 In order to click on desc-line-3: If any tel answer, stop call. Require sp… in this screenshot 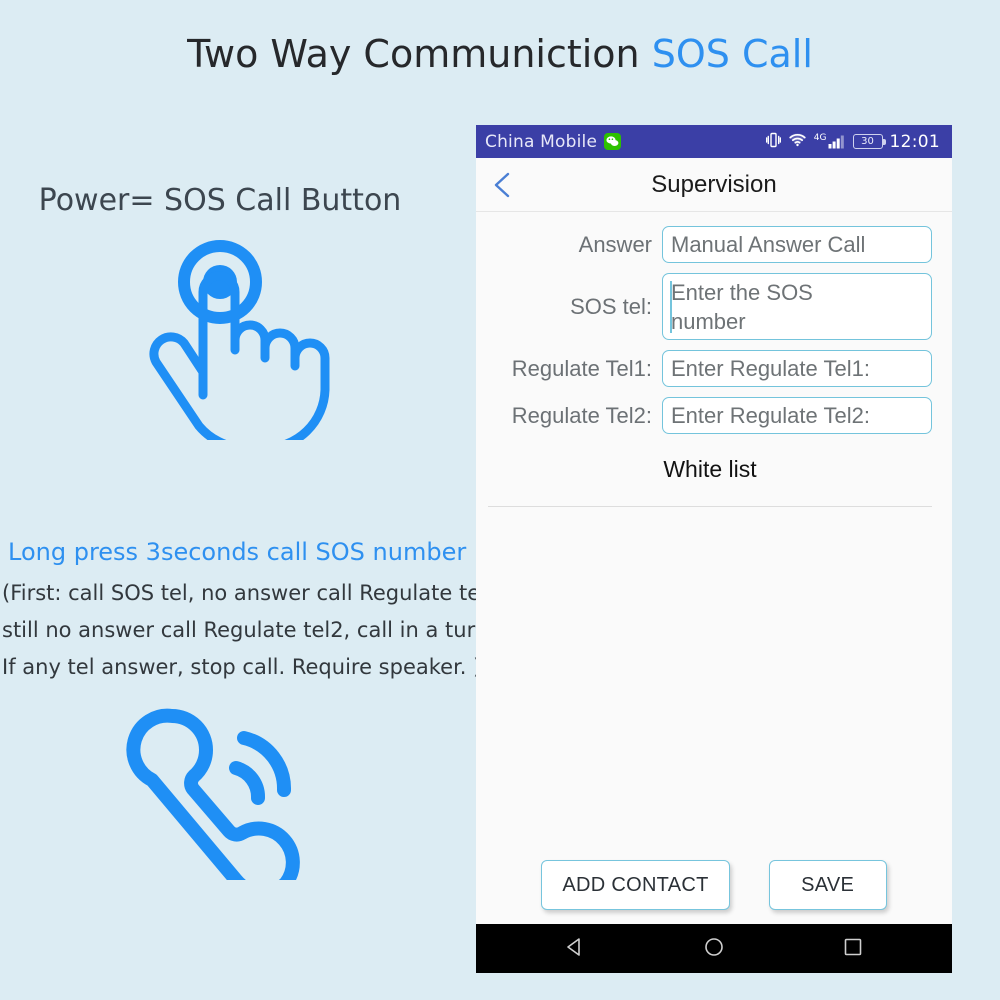, I will do `click(242, 667)`.